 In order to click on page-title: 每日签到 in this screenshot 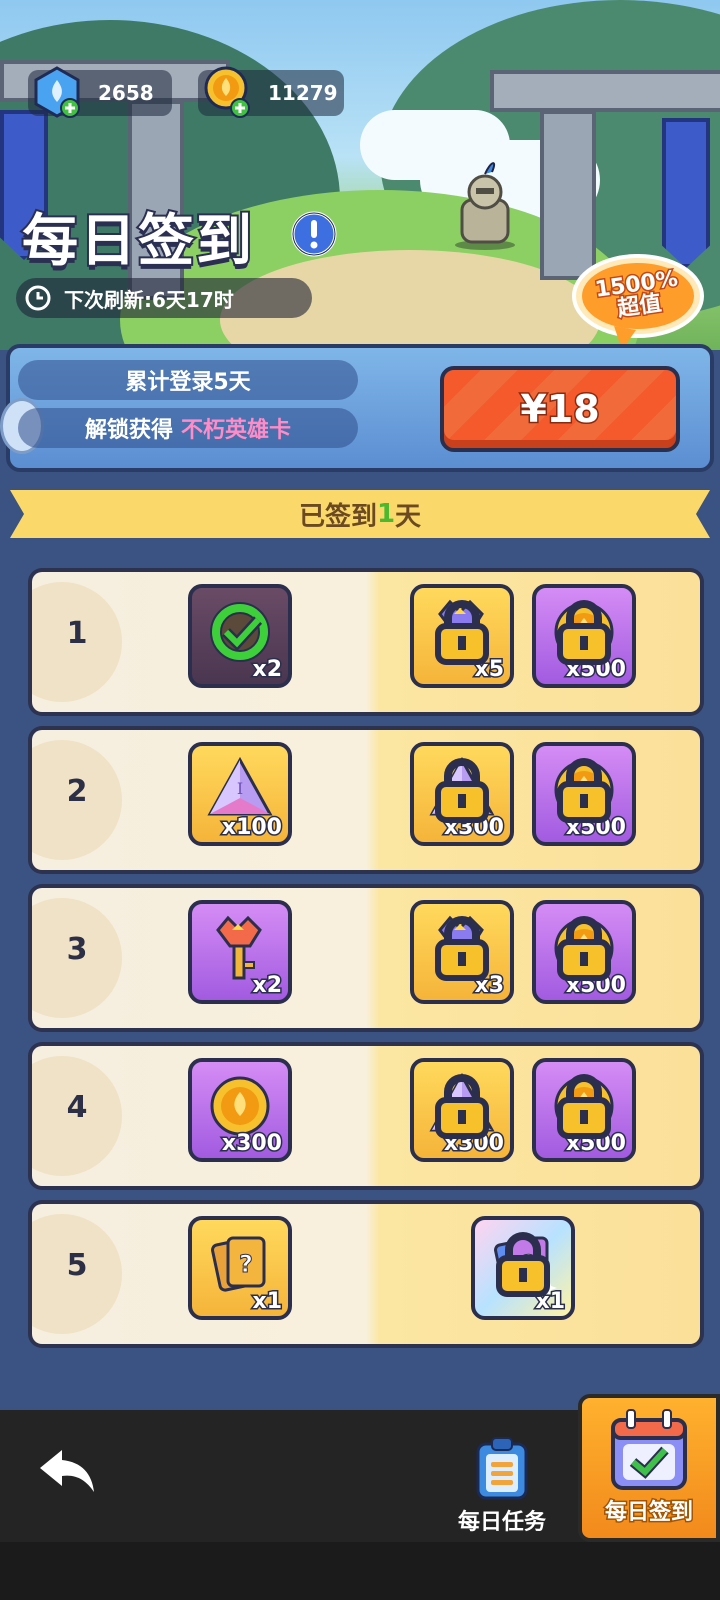, I will do `click(137, 241)`.